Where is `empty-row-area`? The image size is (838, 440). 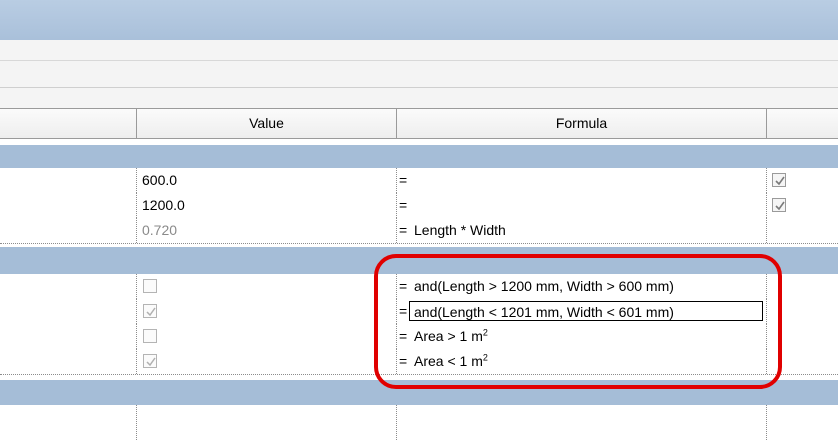 empty-row-area is located at coordinates (419, 422).